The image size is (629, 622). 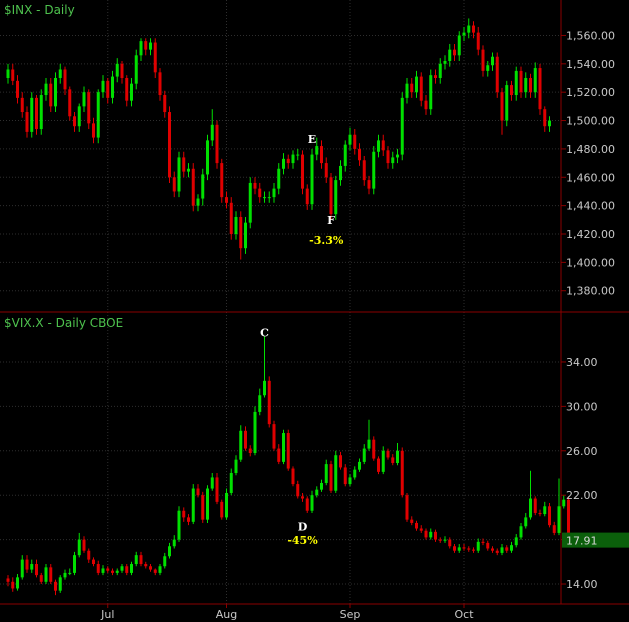 What do you see at coordinates (39, 10) in the screenshot?
I see `inx-panel-title: $INX - Daily` at bounding box center [39, 10].